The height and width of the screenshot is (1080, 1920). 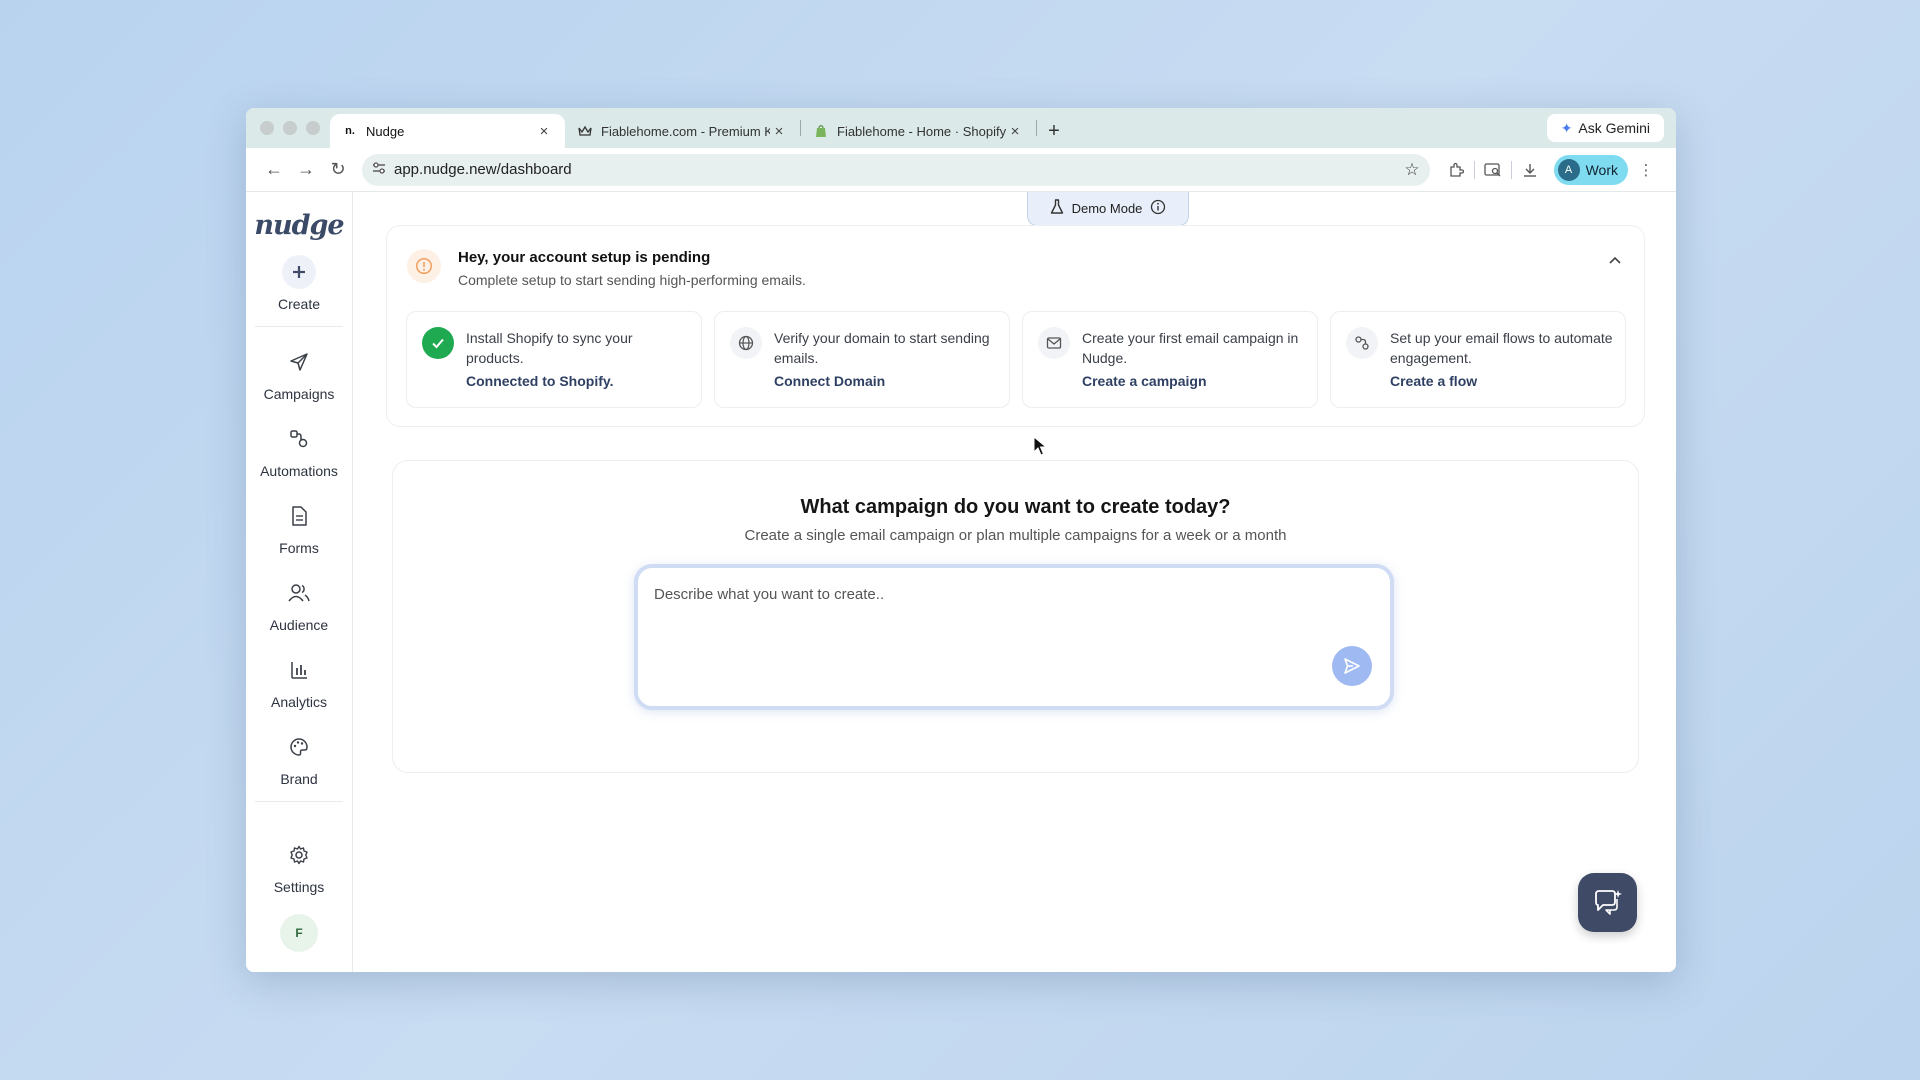 I want to click on tab-title: Fiablehome.com - Premium K, so click(x=685, y=131).